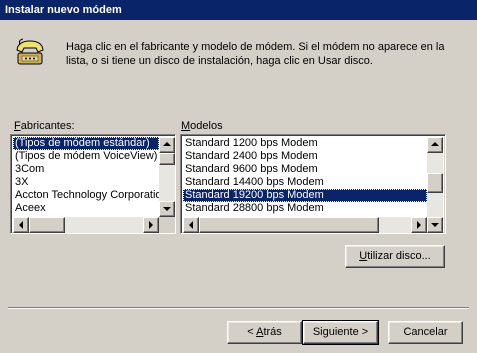 This screenshot has height=353, width=477. What do you see at coordinates (305, 208) in the screenshot?
I see `model-list-item: Standard 28800 bps Modem` at bounding box center [305, 208].